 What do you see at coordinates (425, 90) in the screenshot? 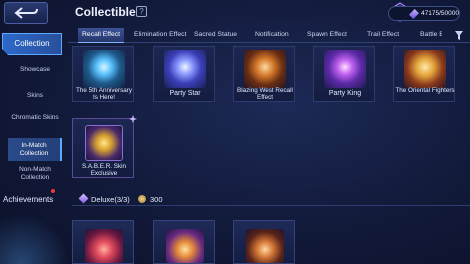
I see `card-label: The Oriental Fighters` at bounding box center [425, 90].